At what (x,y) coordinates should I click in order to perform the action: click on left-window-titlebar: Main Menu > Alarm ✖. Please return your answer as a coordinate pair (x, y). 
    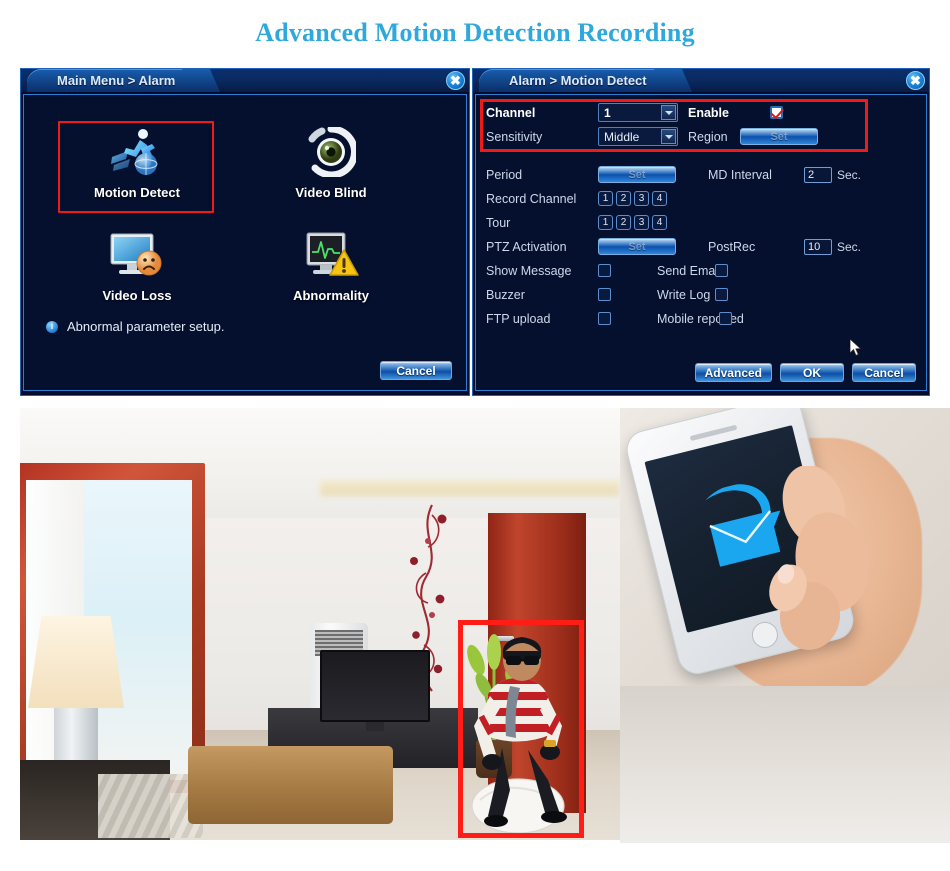
    Looking at the image, I should click on (245, 80).